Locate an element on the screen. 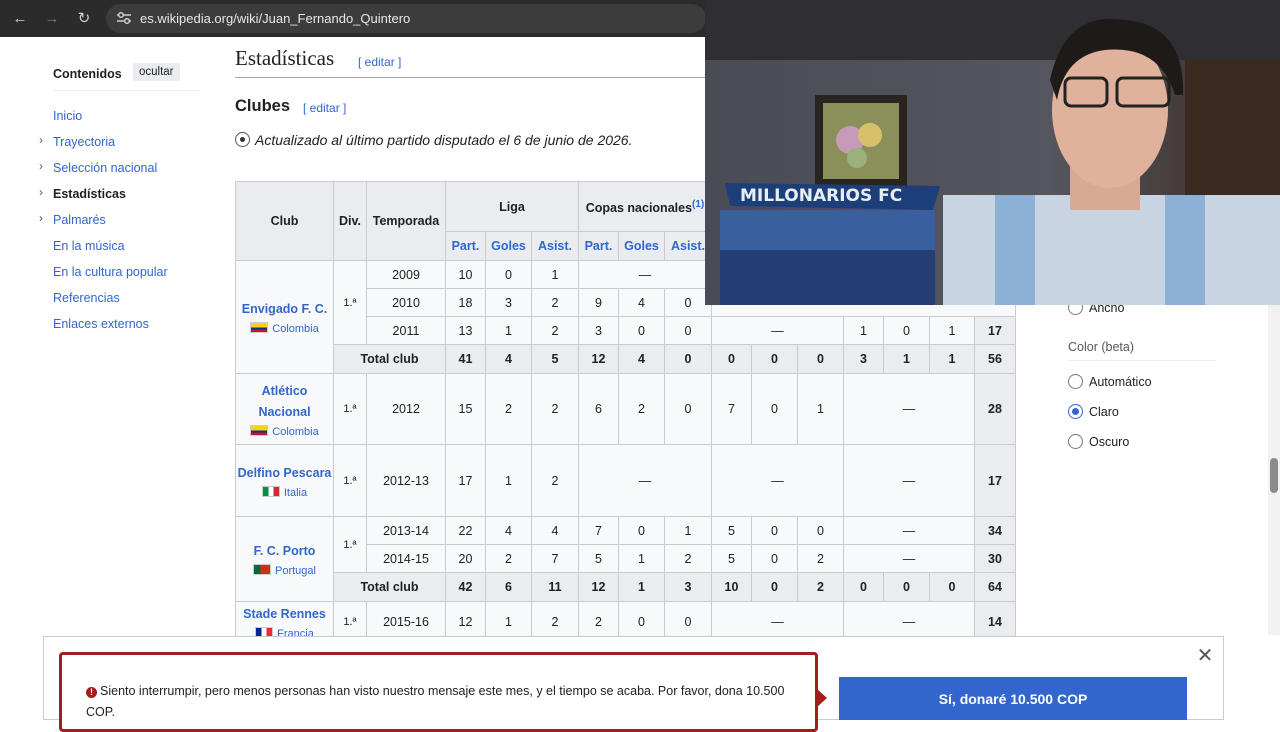  club-cell: Atlético Nacional Colombia is located at coordinates (284, 409).